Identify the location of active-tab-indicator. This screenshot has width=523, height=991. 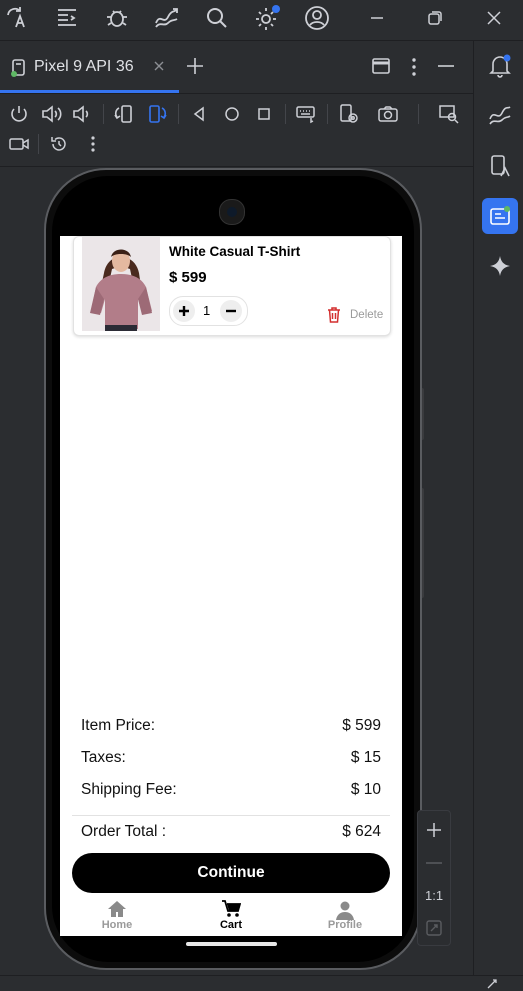
(89, 91).